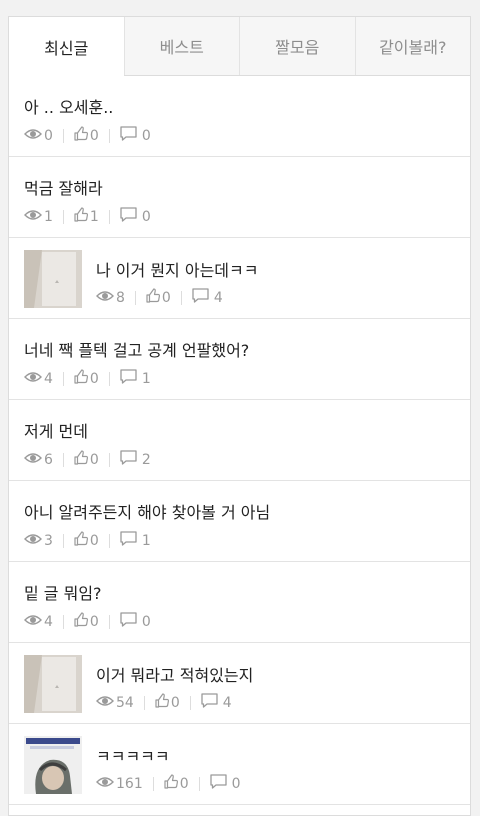 Image resolution: width=480 pixels, height=816 pixels. I want to click on tab-watch-together: 같이볼래?, so click(412, 46).